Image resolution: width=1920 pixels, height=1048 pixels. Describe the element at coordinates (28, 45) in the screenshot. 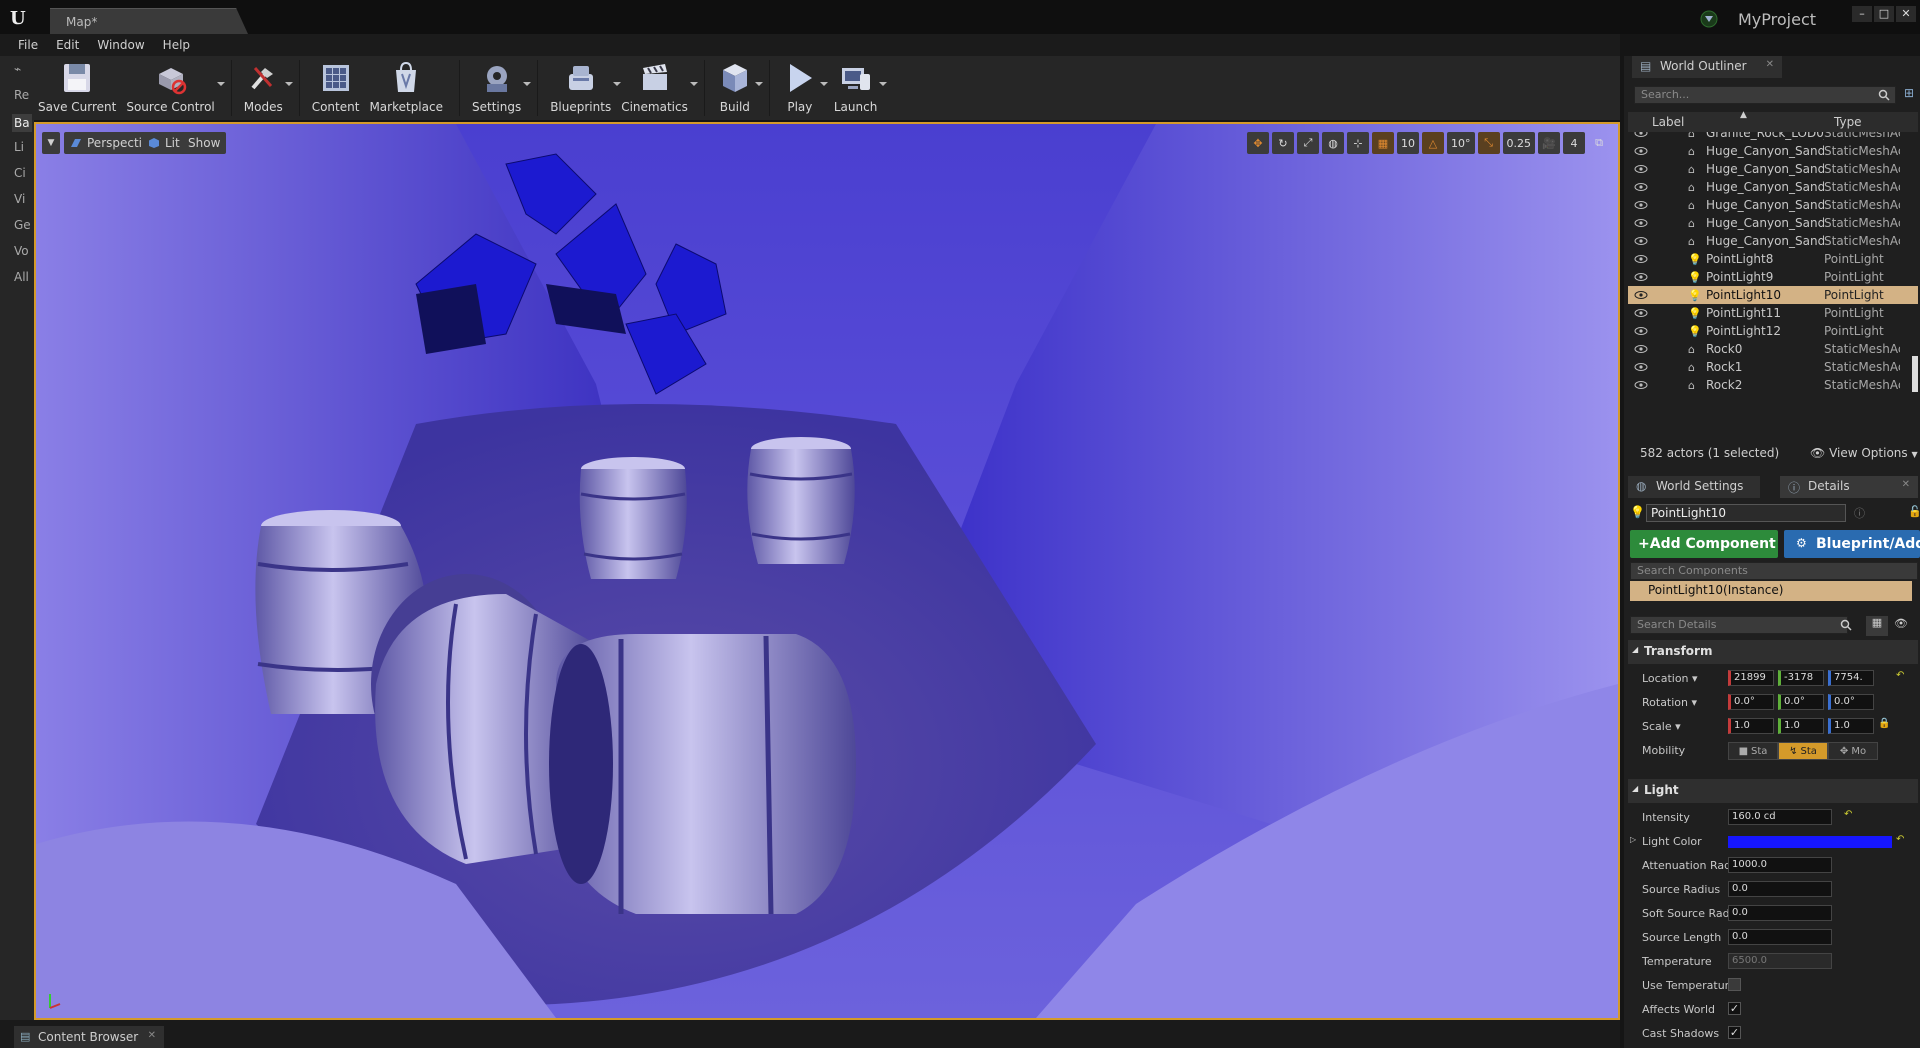

I see `menu-file: File` at that location.